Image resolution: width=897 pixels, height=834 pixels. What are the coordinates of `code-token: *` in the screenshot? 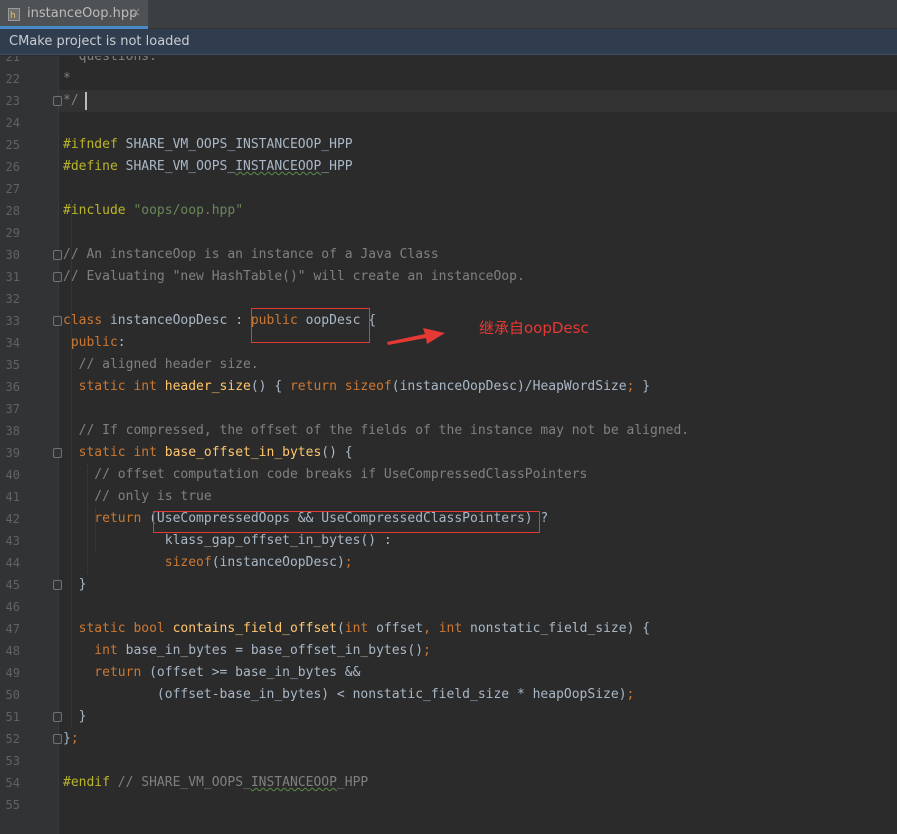 It's located at (67, 78).